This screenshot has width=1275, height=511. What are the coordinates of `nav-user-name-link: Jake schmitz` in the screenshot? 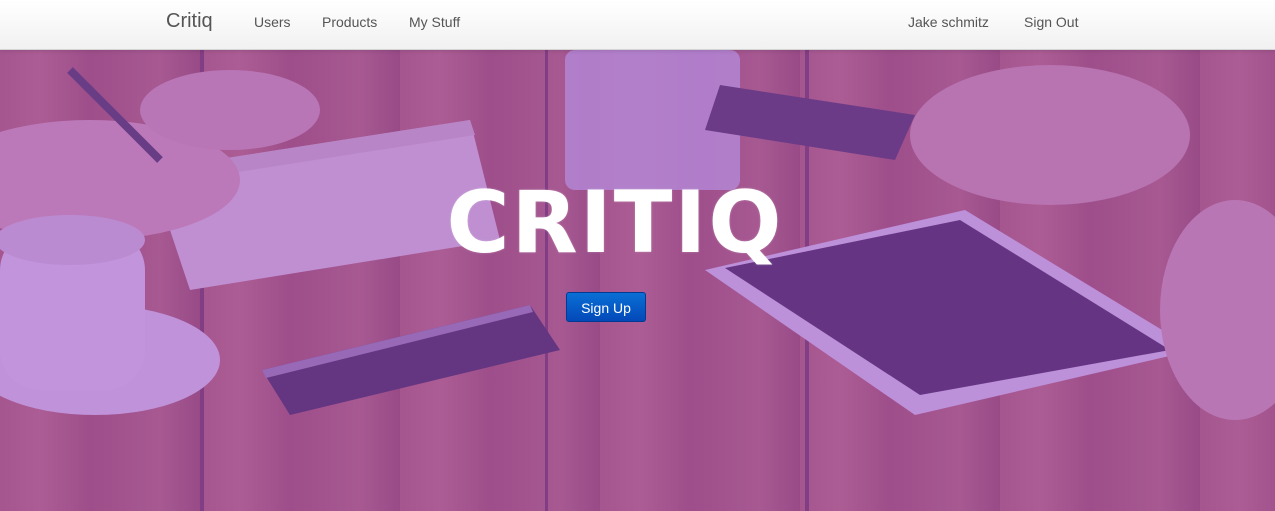 It's located at (948, 22).